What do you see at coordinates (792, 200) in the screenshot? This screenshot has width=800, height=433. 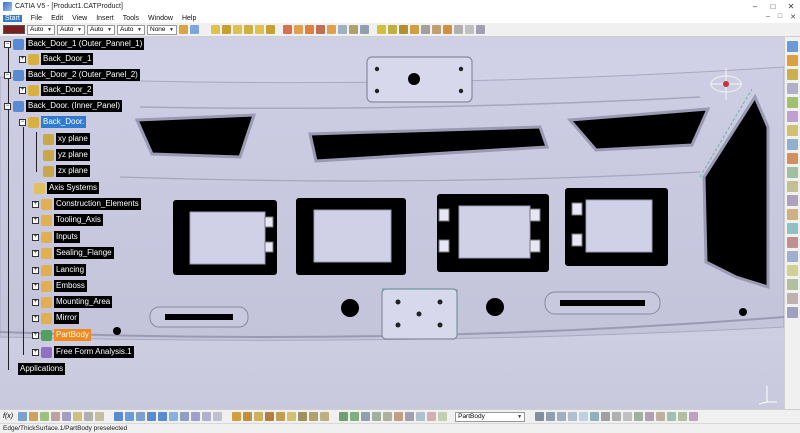 I see `draft-icon` at bounding box center [792, 200].